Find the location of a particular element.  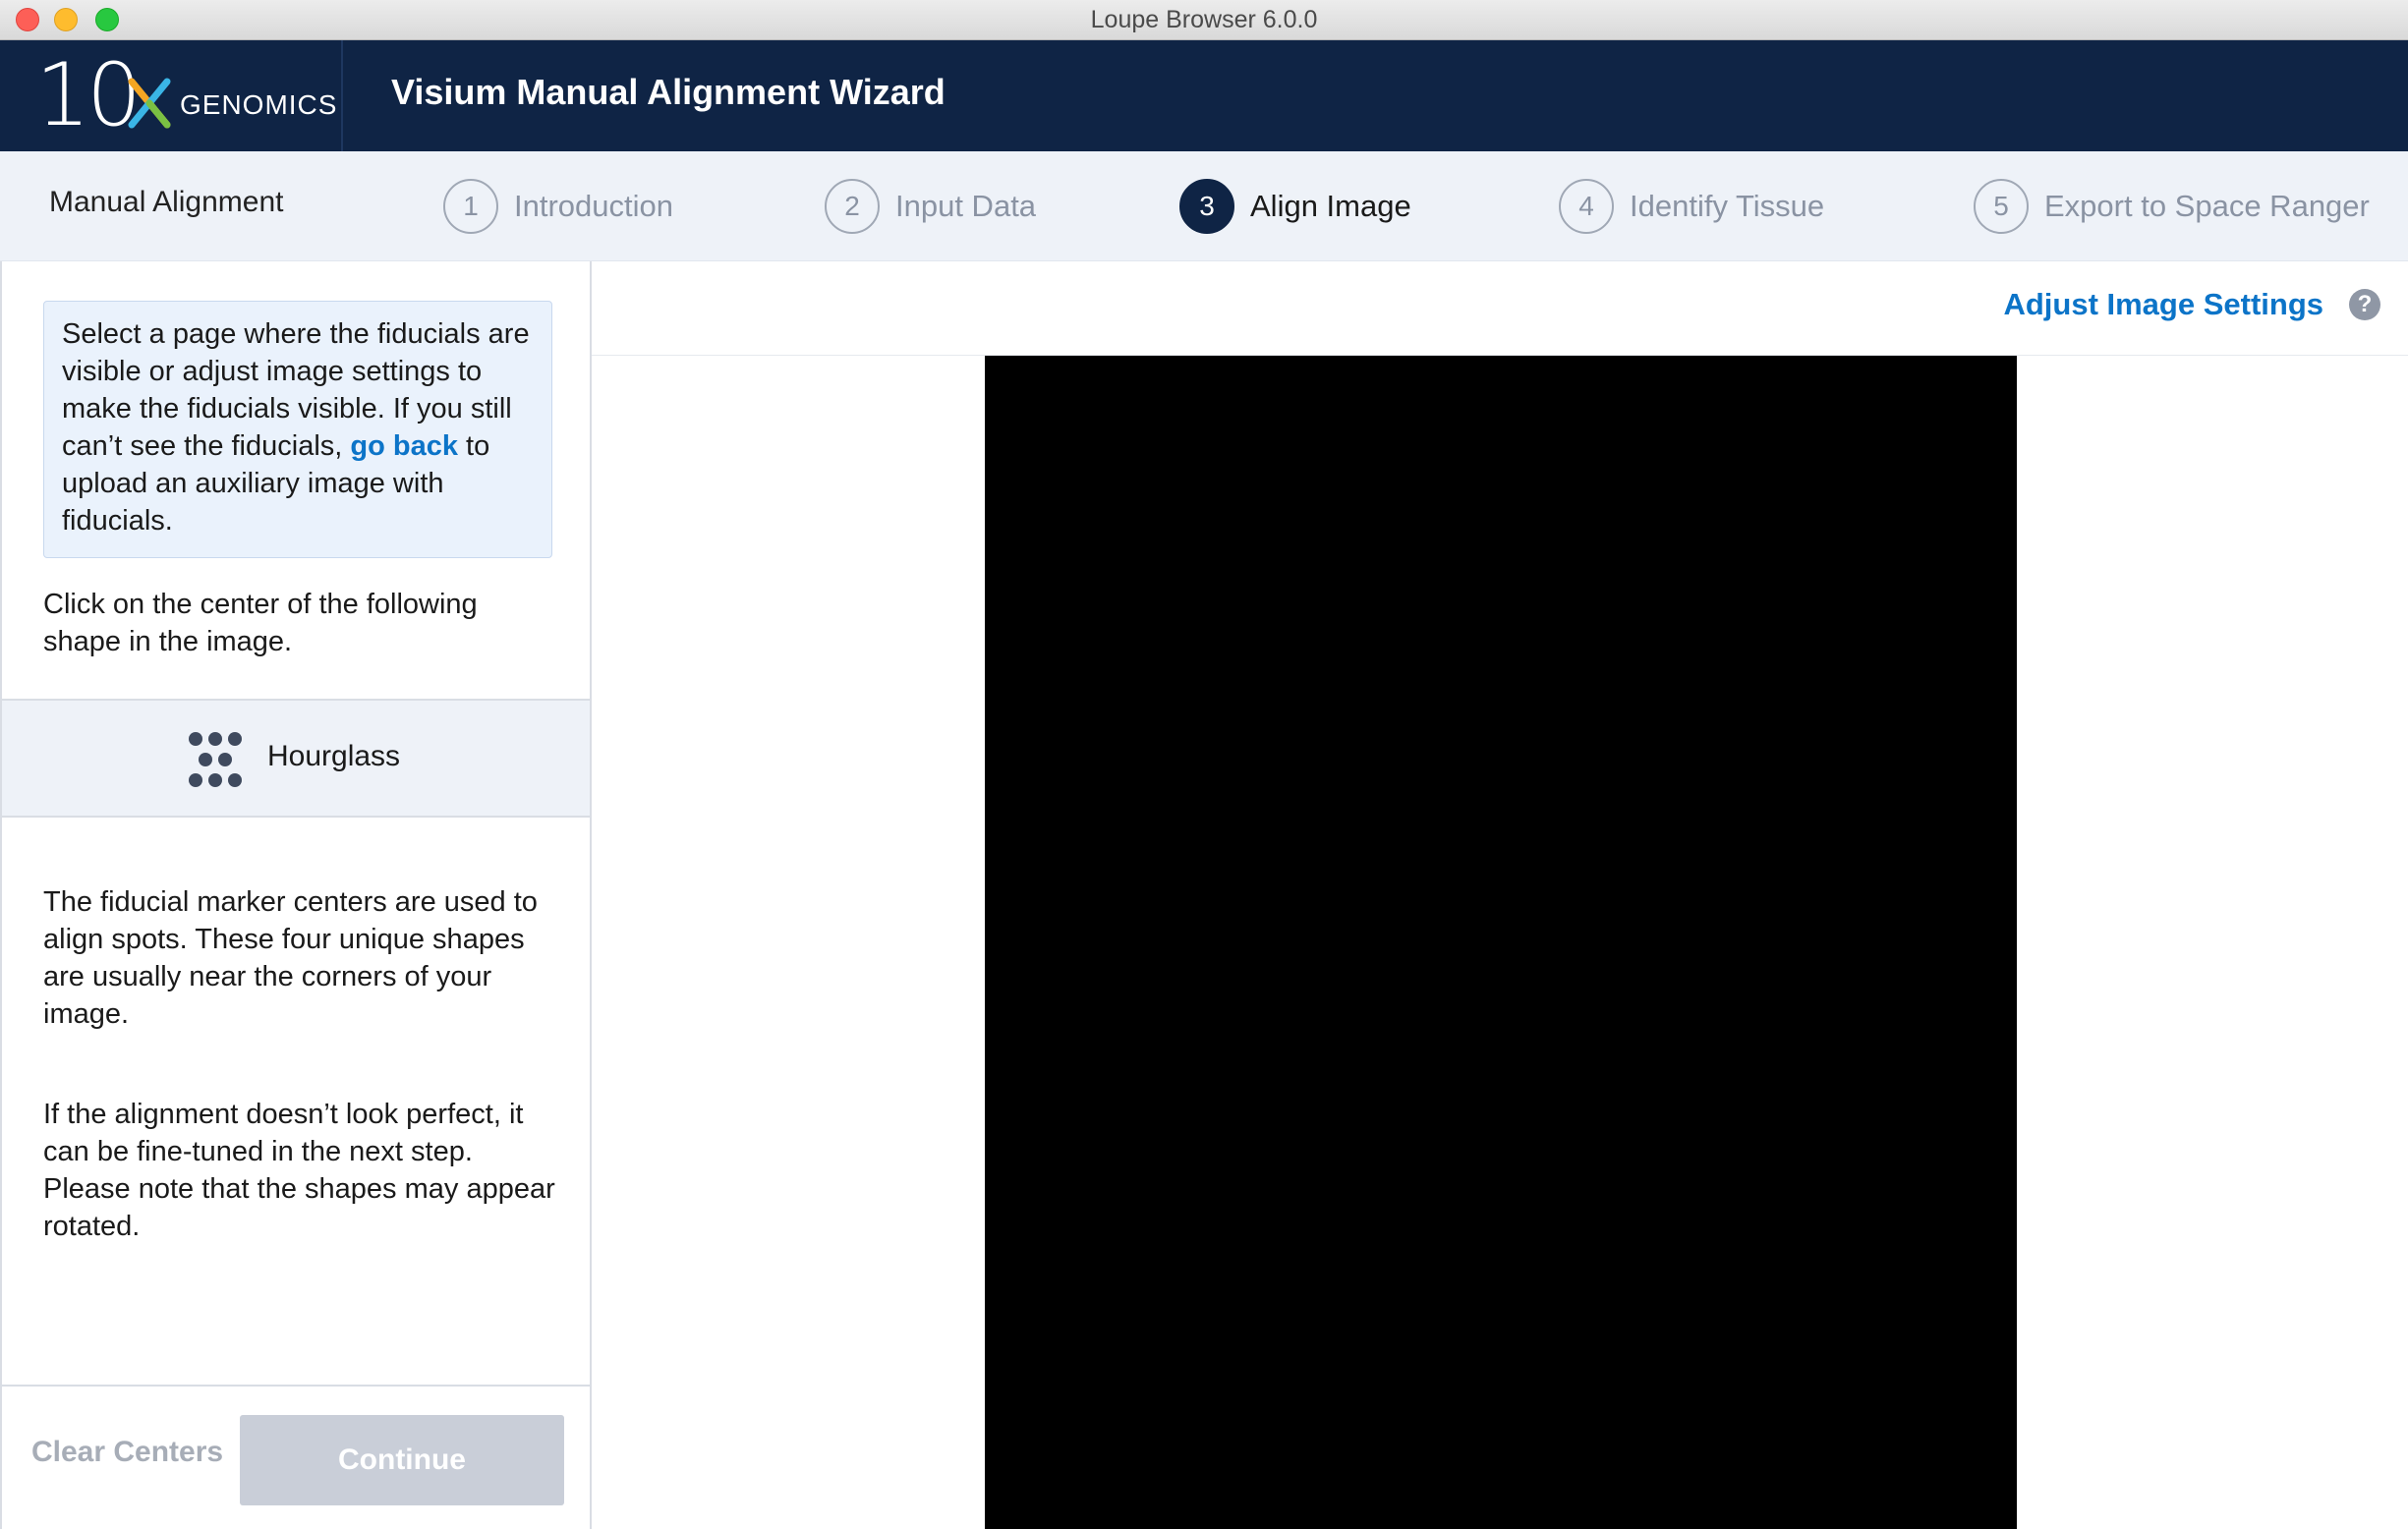

sidebar-footer: Clear Centers Continue is located at coordinates (296, 1457).